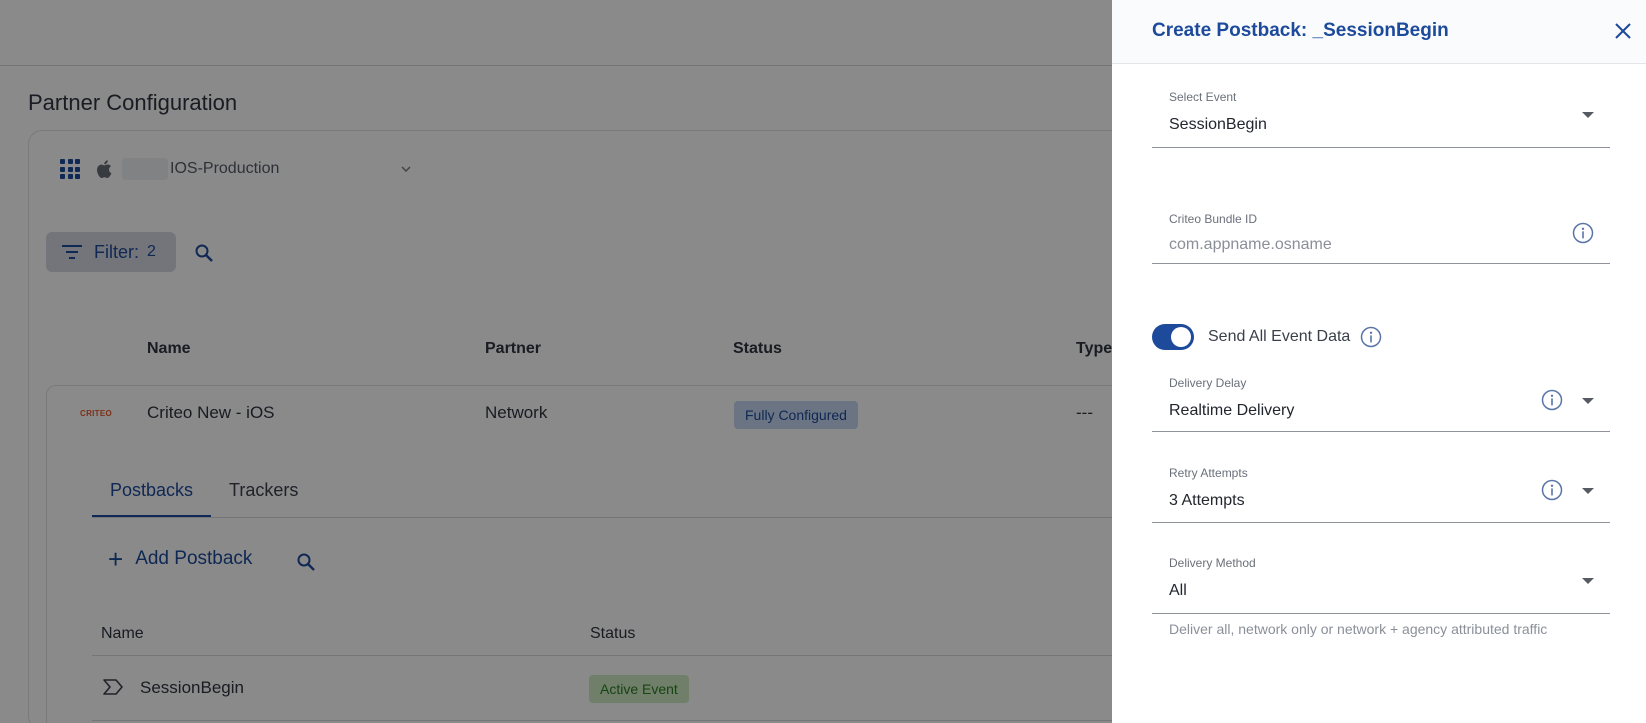  Describe the element at coordinates (1381, 401) in the screenshot. I see `delivery-delay-dropdown: Delivery Delay Realtime Delivery` at that location.